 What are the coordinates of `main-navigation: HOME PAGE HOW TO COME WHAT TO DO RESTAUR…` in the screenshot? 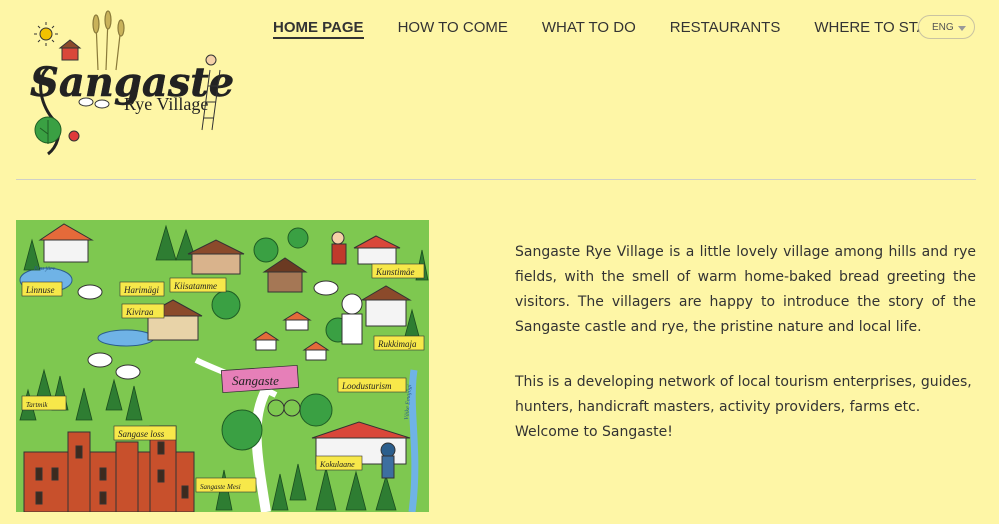 It's located at (621, 29).